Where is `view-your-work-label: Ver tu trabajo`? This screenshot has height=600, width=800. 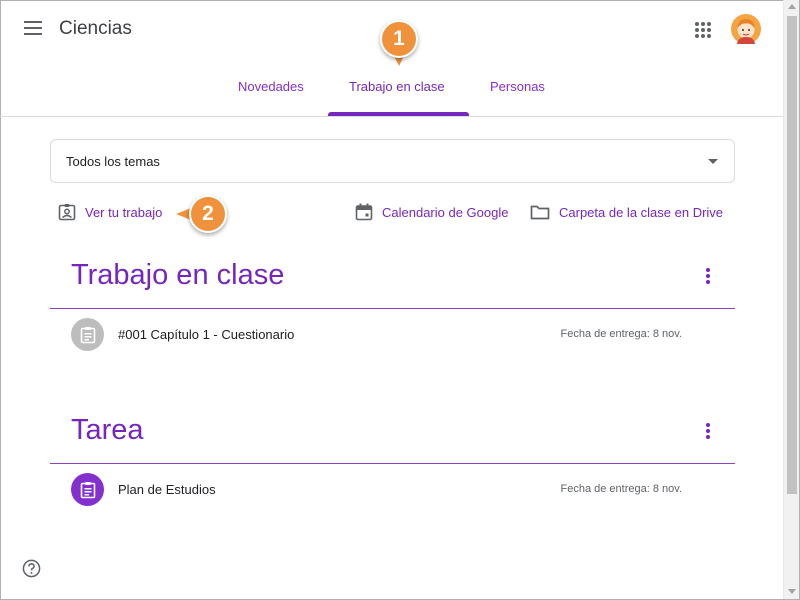 view-your-work-label: Ver tu trabajo is located at coordinates (124, 212).